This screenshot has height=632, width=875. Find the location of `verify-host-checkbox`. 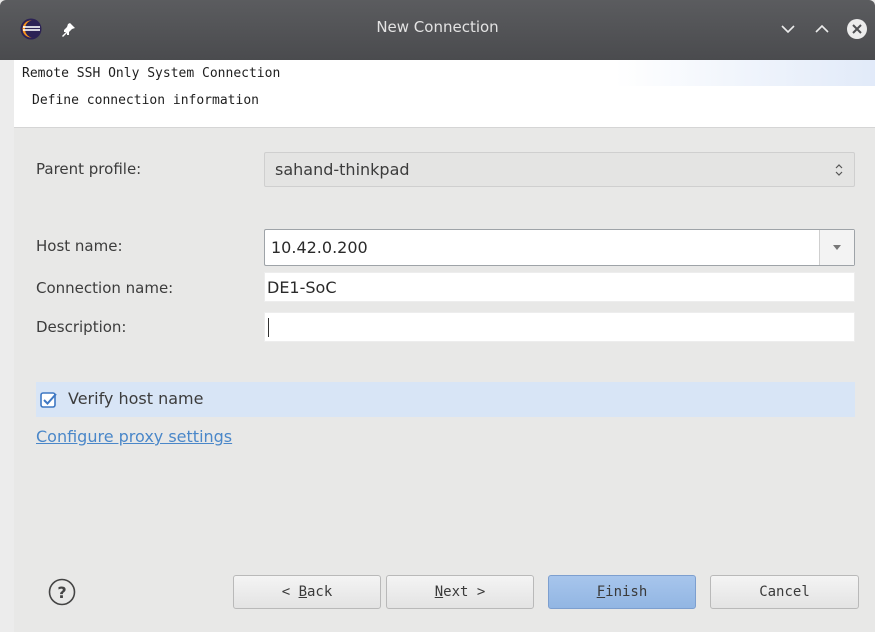

verify-host-checkbox is located at coordinates (49, 400).